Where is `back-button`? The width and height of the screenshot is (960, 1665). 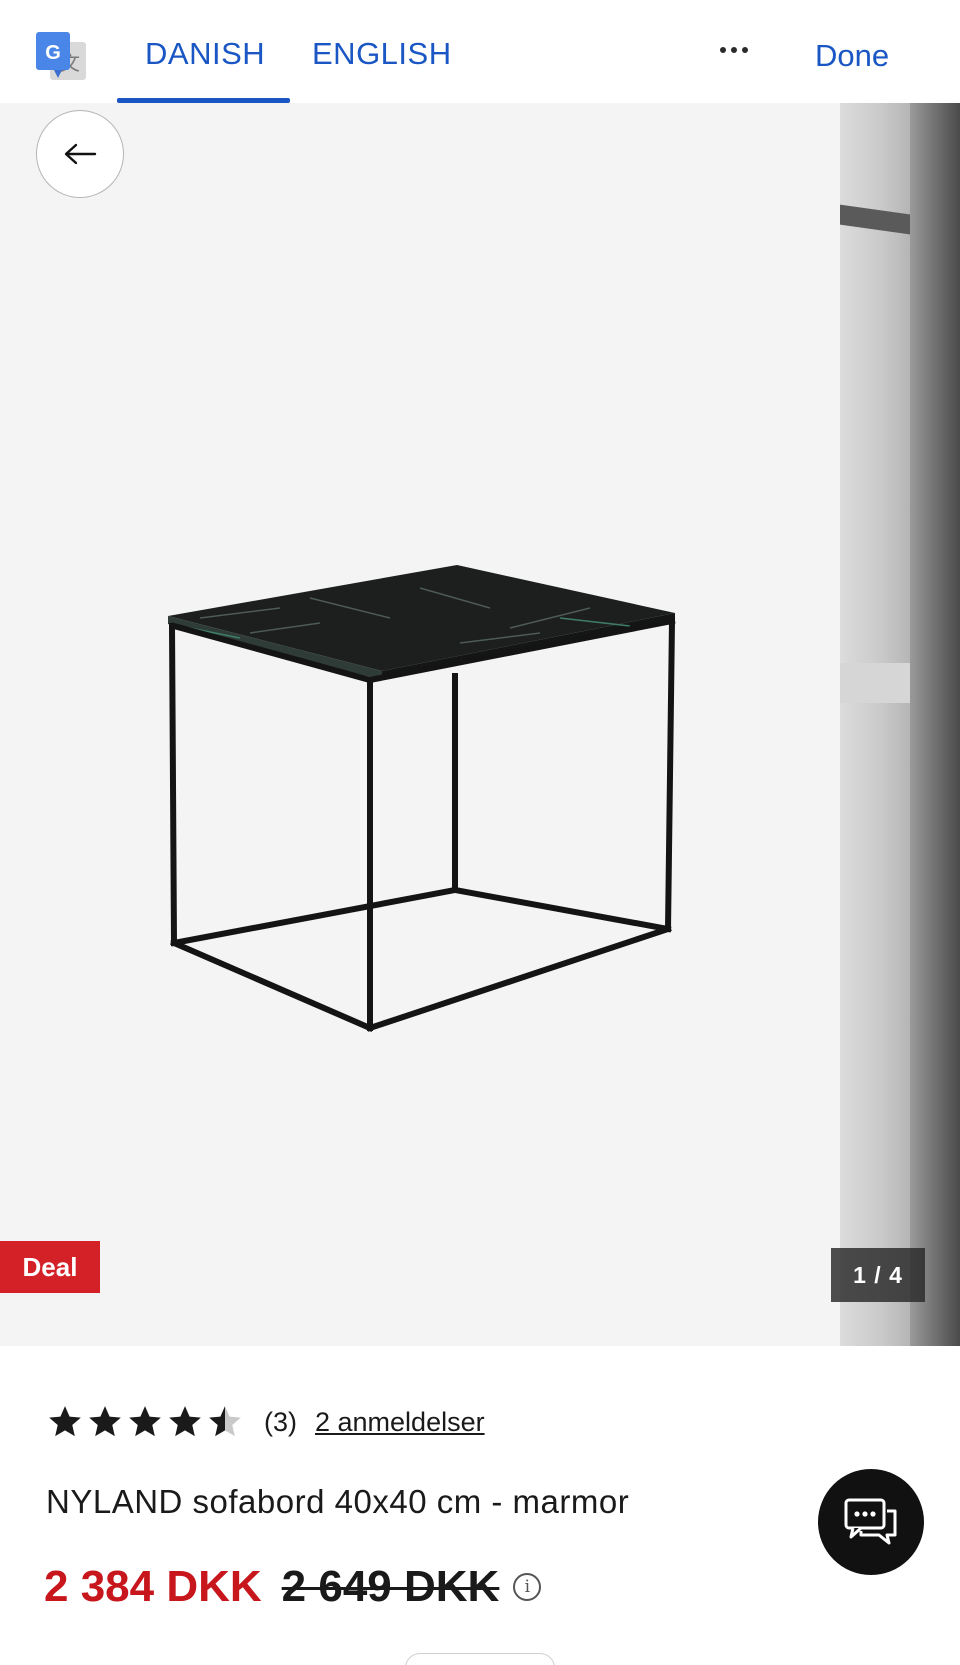
back-button is located at coordinates (80, 154).